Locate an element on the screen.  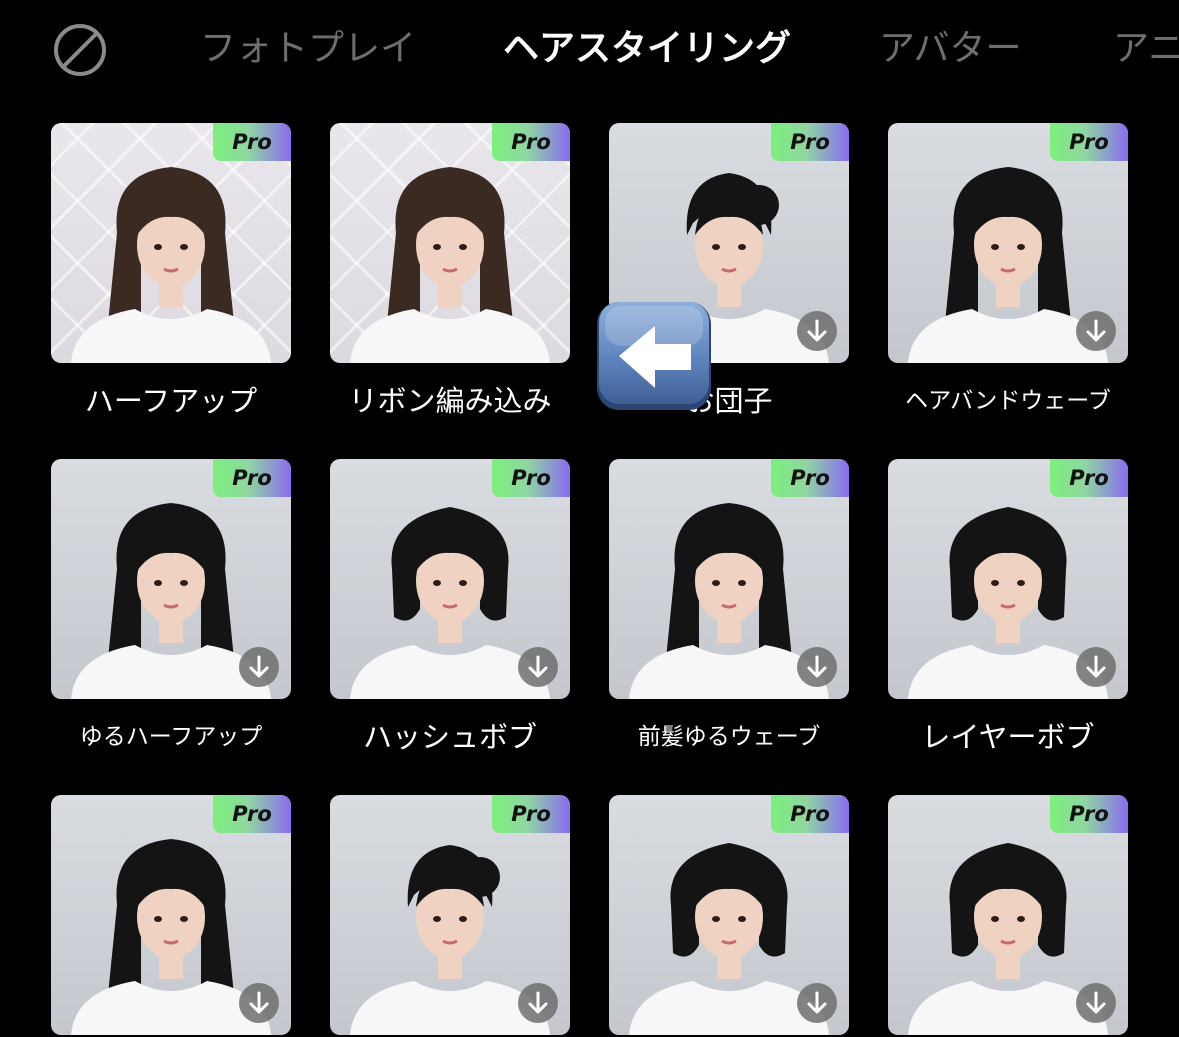
hairstyle-card: Pro レイヤーボブ is located at coordinates (1008, 607).